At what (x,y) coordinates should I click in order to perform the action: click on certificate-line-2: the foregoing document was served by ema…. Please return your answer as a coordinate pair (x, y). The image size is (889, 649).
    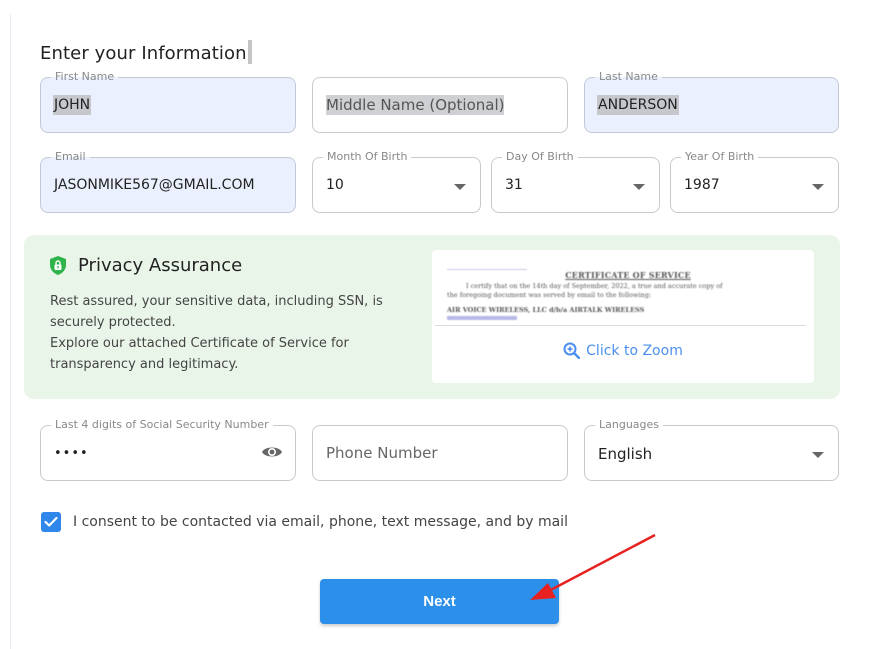
    Looking at the image, I should click on (549, 295).